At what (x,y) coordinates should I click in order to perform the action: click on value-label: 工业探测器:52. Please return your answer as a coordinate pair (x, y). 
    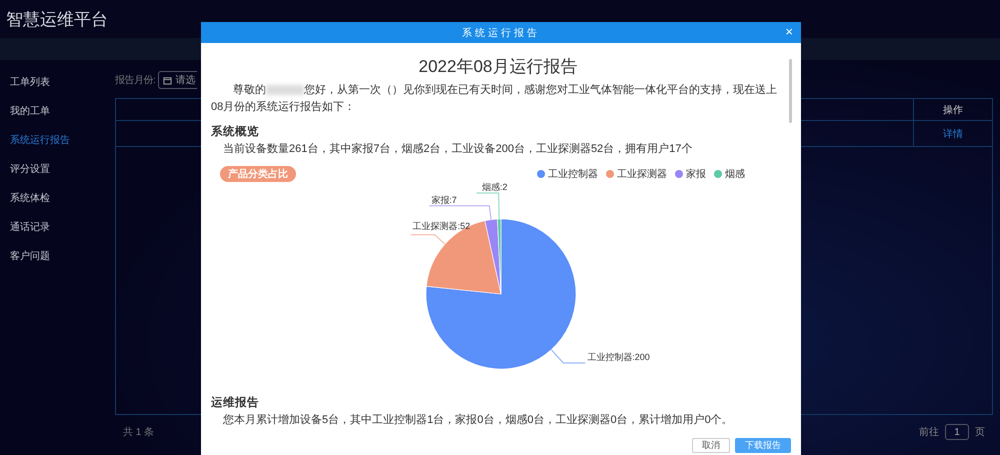
    Looking at the image, I should click on (441, 225).